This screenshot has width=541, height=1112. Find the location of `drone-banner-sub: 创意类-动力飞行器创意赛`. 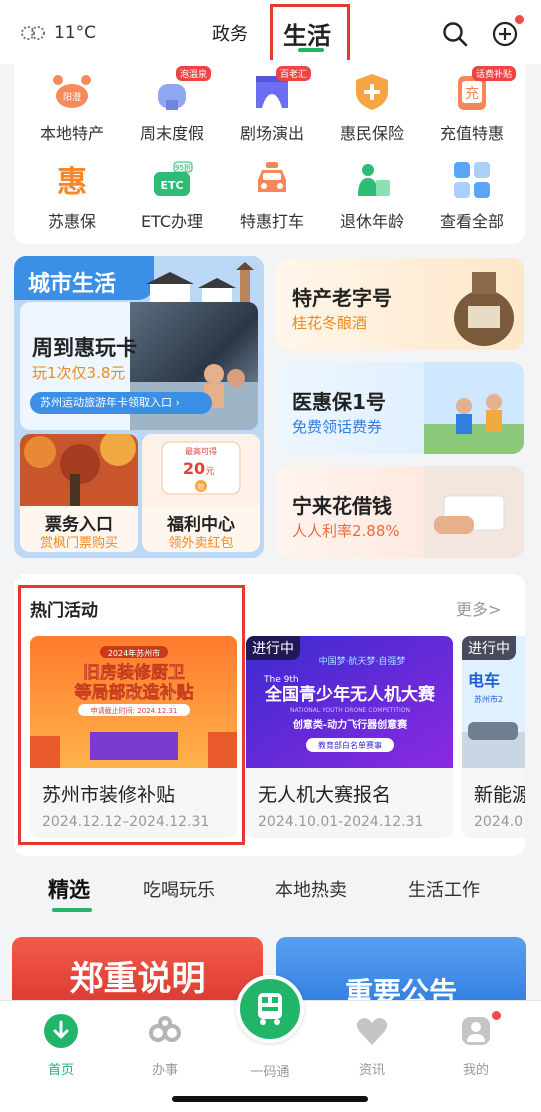

drone-banner-sub: 创意类-动力飞行器创意赛 is located at coordinates (350, 724).